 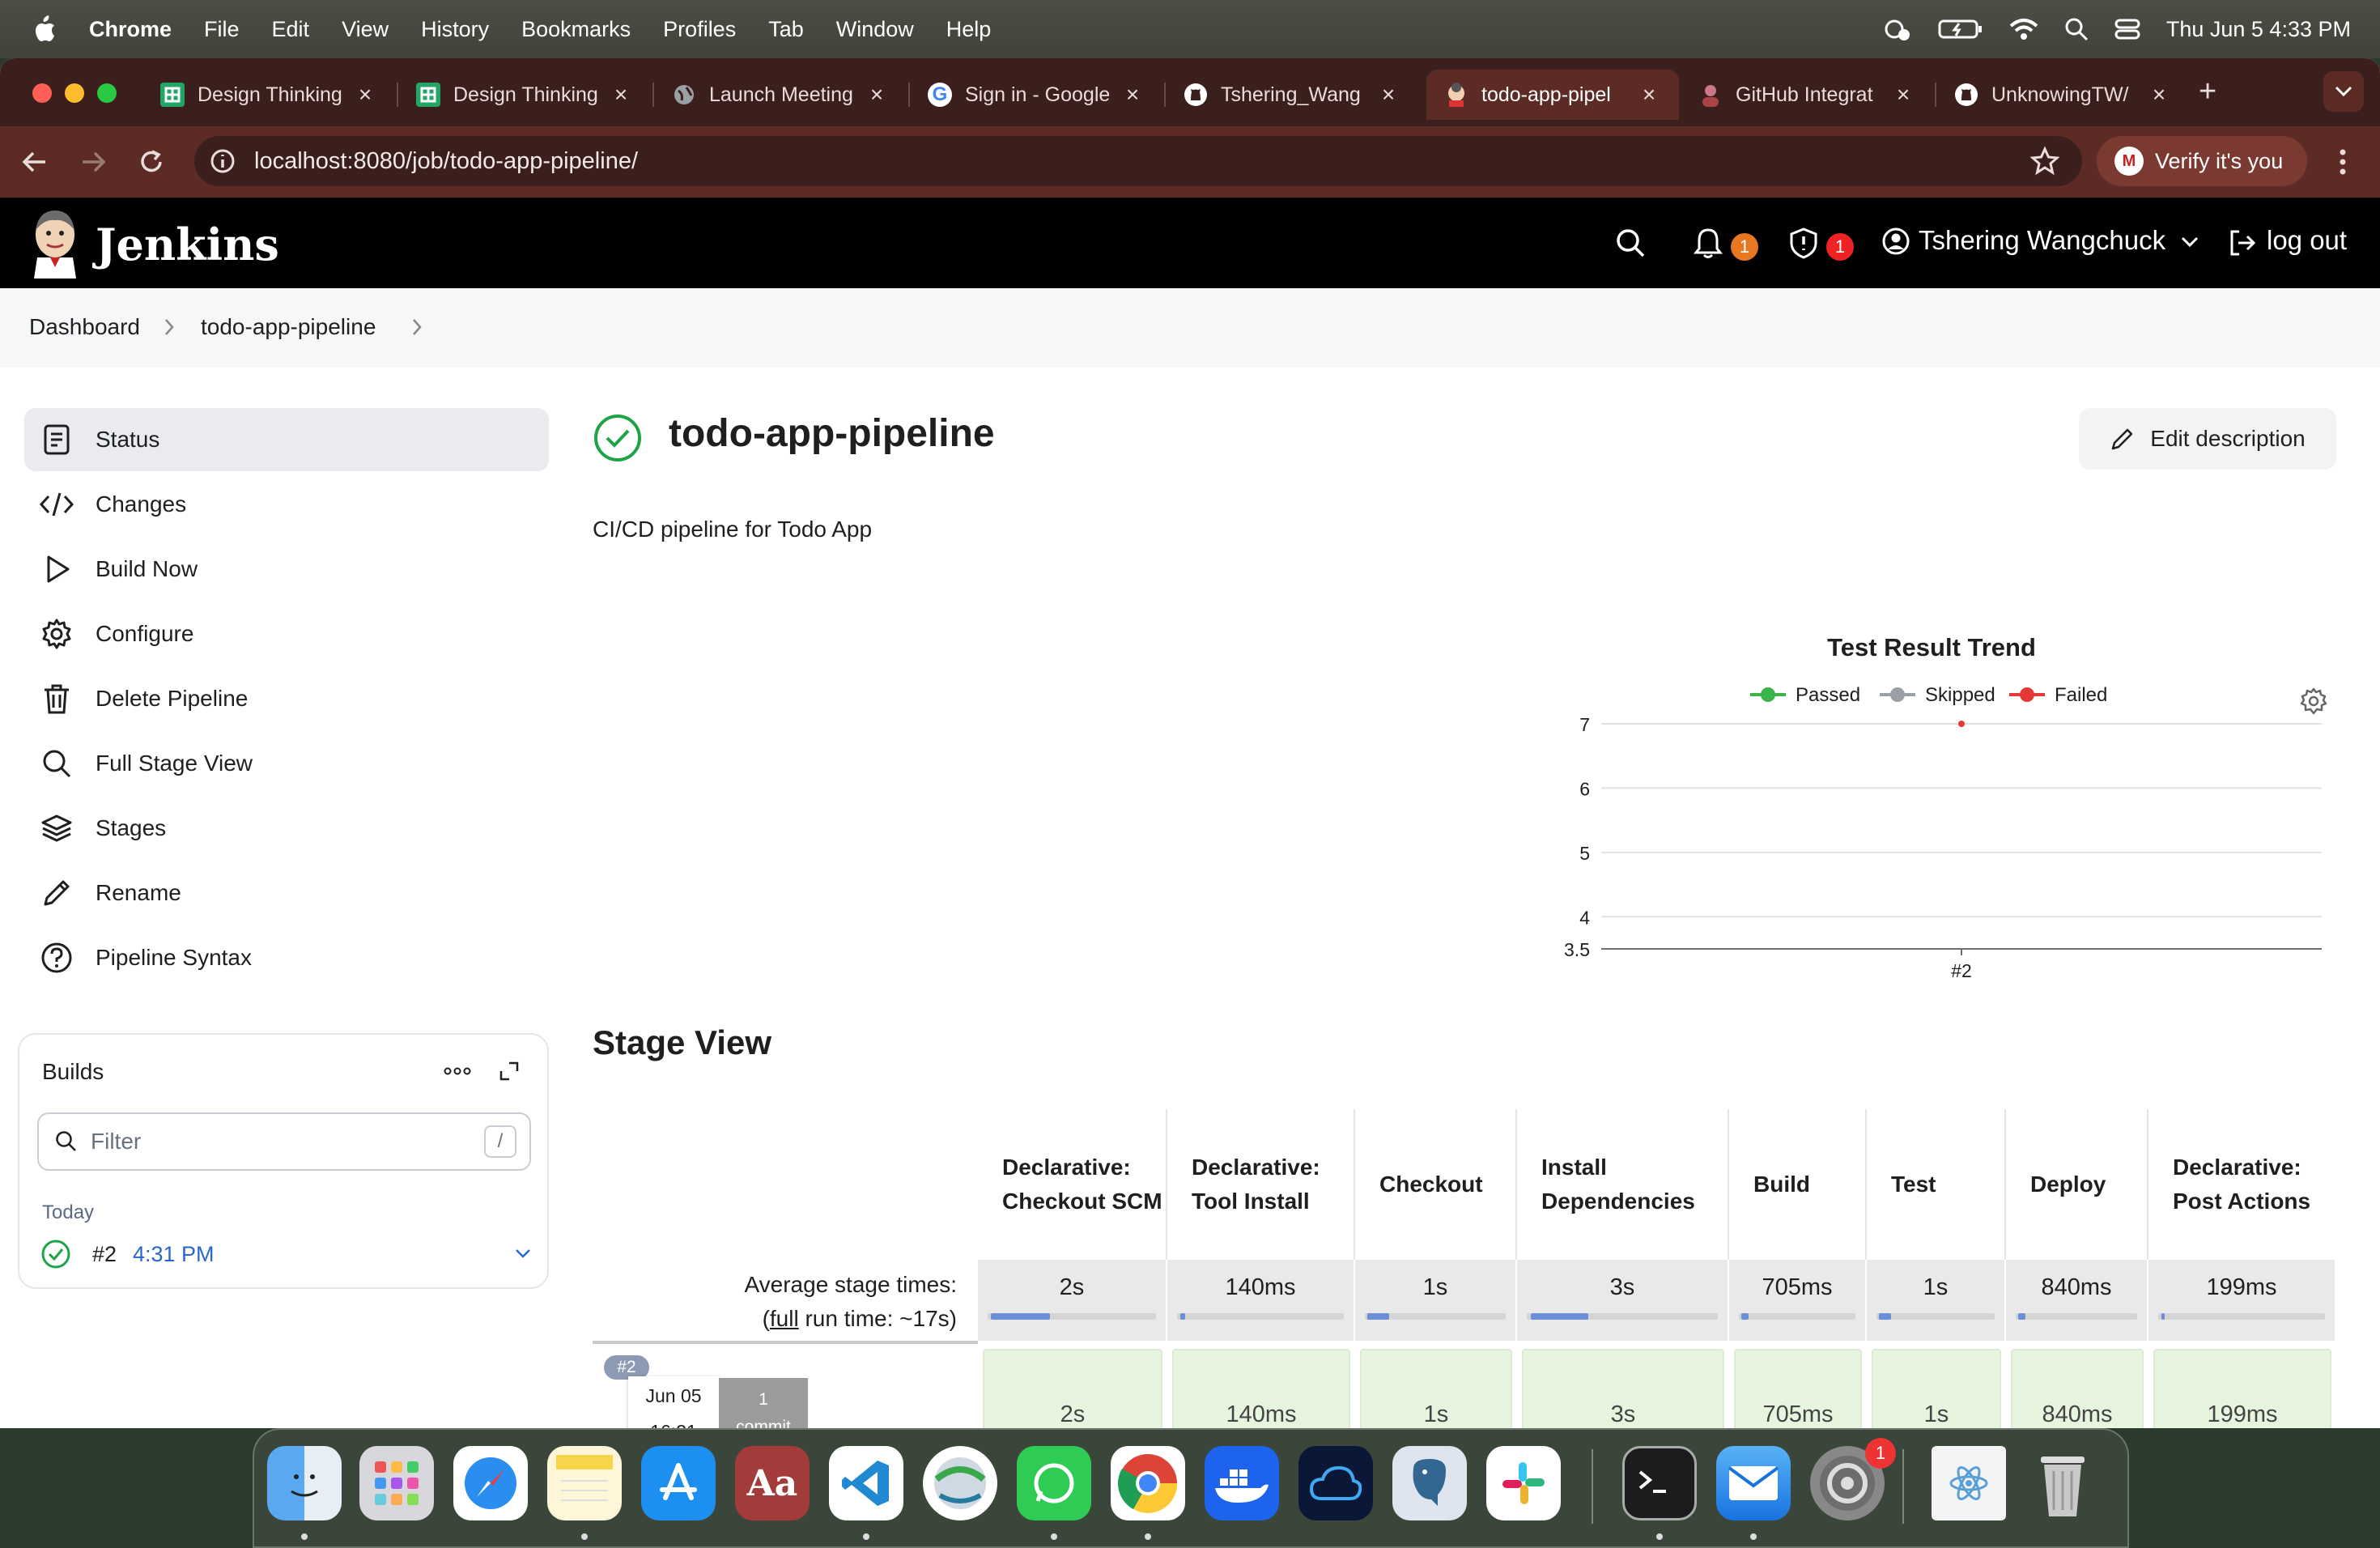 What do you see at coordinates (509, 1072) in the screenshot?
I see `expand-icon` at bounding box center [509, 1072].